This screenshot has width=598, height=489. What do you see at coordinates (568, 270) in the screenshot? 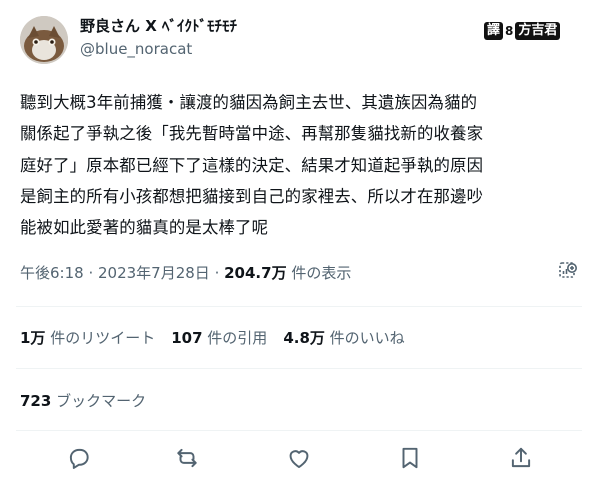
I see `analytics-icon` at bounding box center [568, 270].